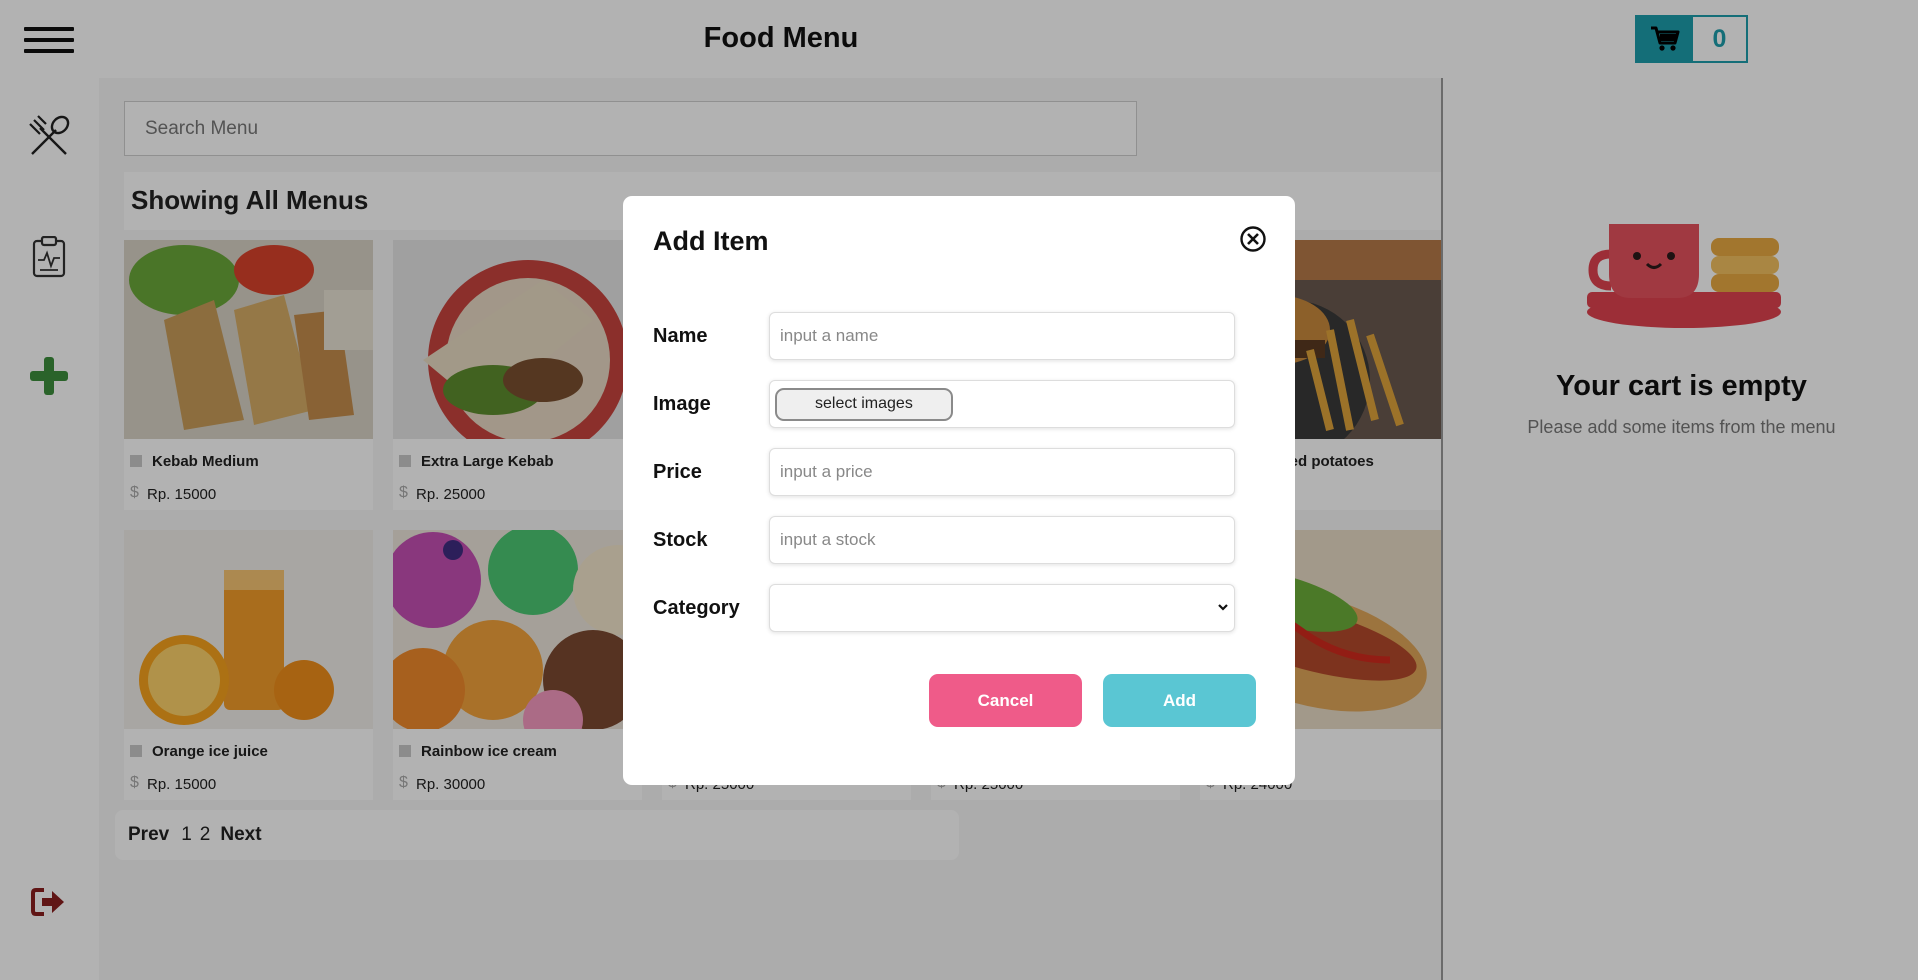 This screenshot has height=980, width=1918. What do you see at coordinates (1005, 700) in the screenshot?
I see `cancel-button: Cancel` at bounding box center [1005, 700].